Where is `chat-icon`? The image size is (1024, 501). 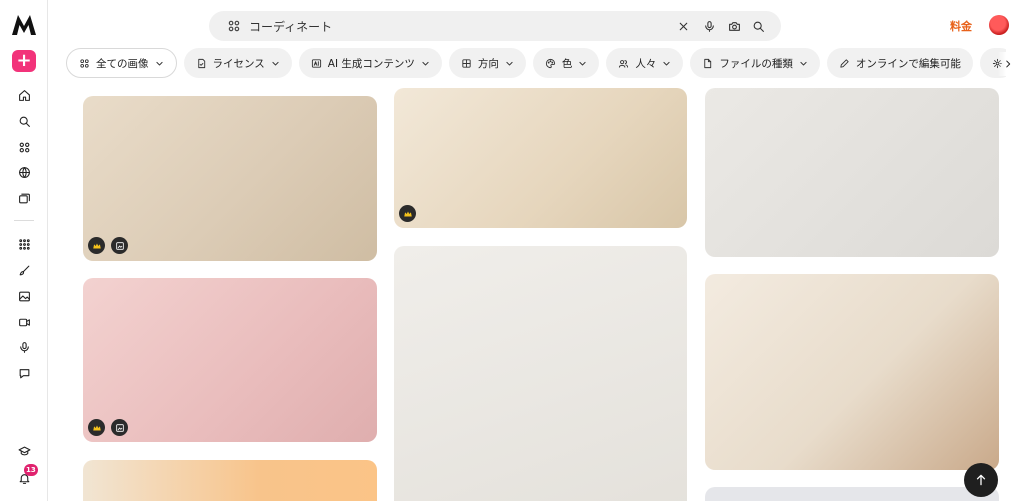 chat-icon is located at coordinates (24, 373).